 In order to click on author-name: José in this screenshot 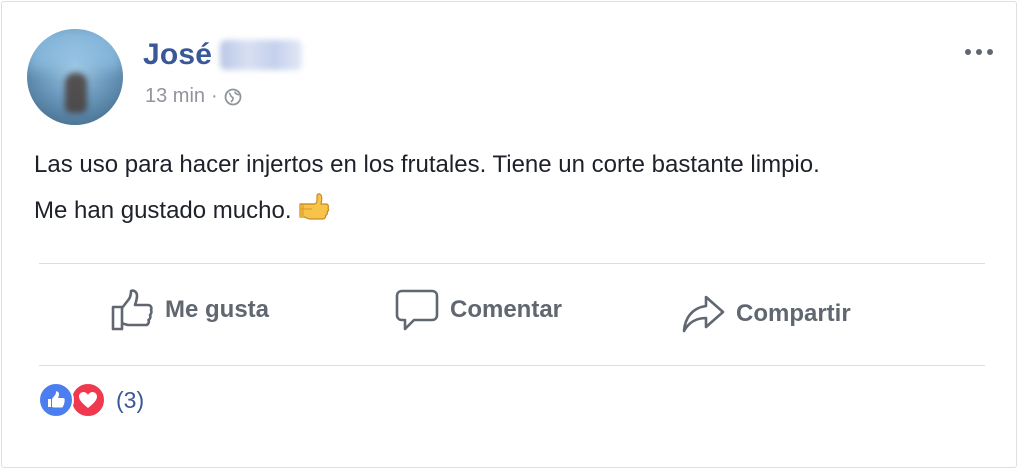, I will do `click(177, 55)`.